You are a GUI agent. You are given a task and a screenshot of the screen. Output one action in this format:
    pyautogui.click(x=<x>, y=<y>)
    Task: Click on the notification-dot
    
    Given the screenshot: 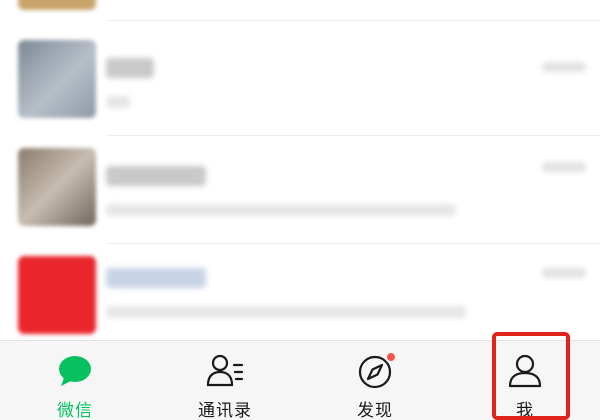 What is the action you would take?
    pyautogui.click(x=391, y=357)
    